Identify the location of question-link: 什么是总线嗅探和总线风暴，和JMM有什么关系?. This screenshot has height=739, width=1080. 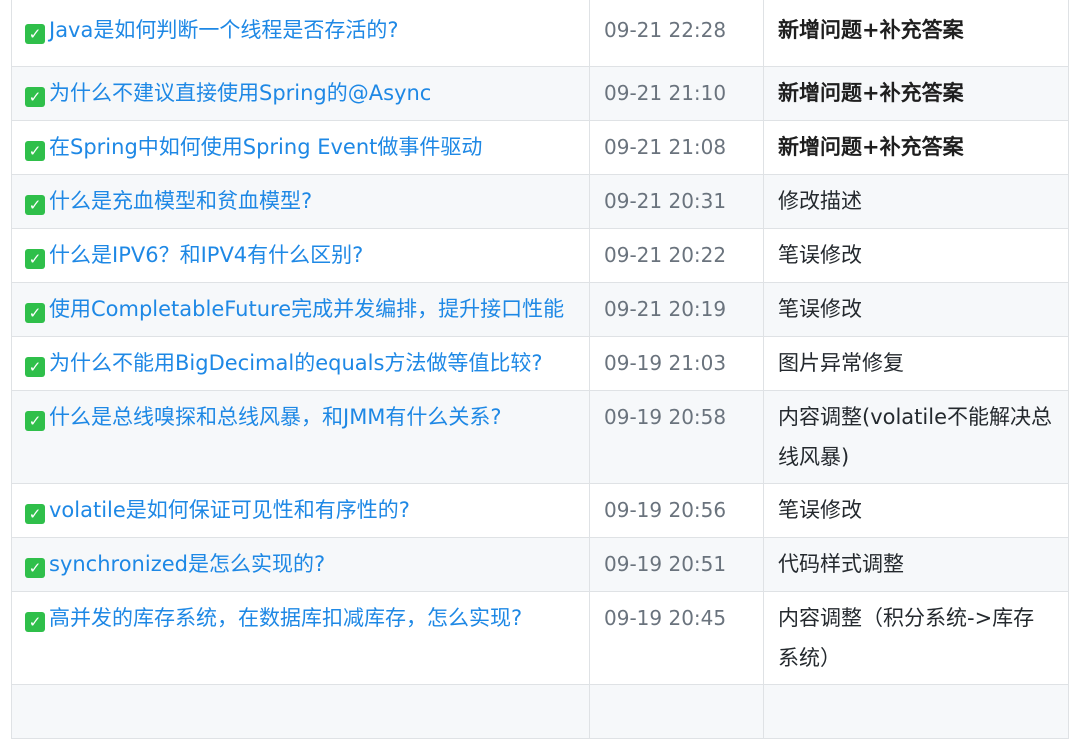
(275, 417).